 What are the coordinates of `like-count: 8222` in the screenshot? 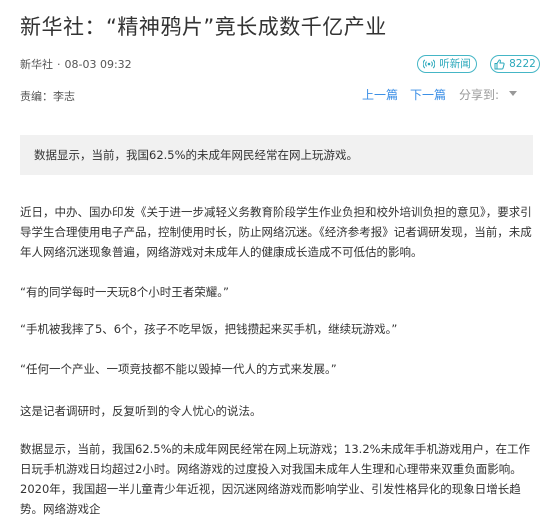 It's located at (522, 64).